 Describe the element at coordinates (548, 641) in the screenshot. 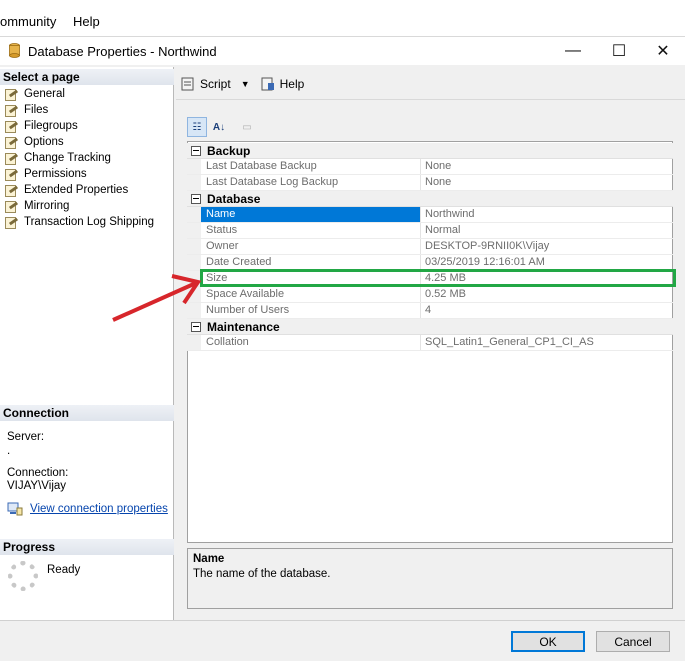

I see `ok-button: OK` at that location.